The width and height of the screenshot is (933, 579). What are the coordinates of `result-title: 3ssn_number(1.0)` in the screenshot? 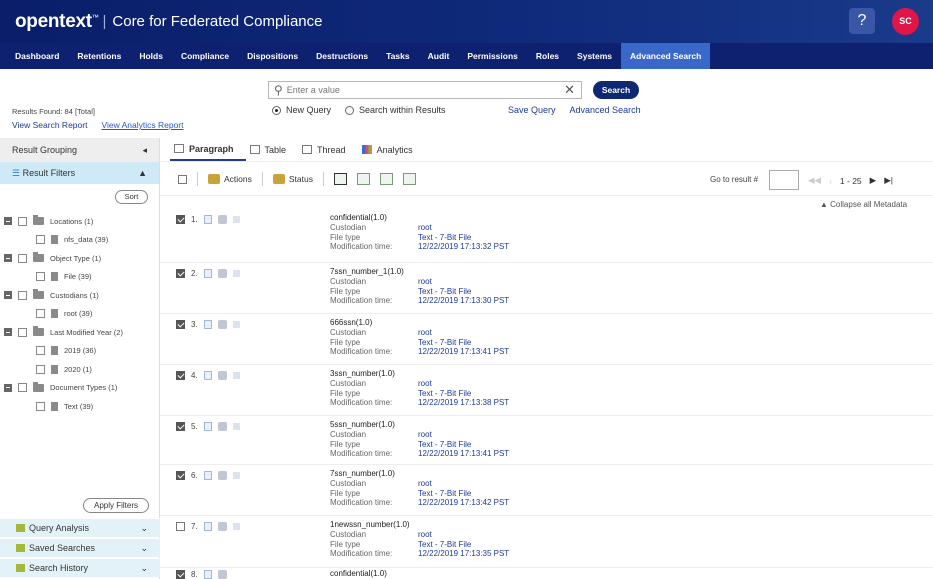 It's located at (419, 373).